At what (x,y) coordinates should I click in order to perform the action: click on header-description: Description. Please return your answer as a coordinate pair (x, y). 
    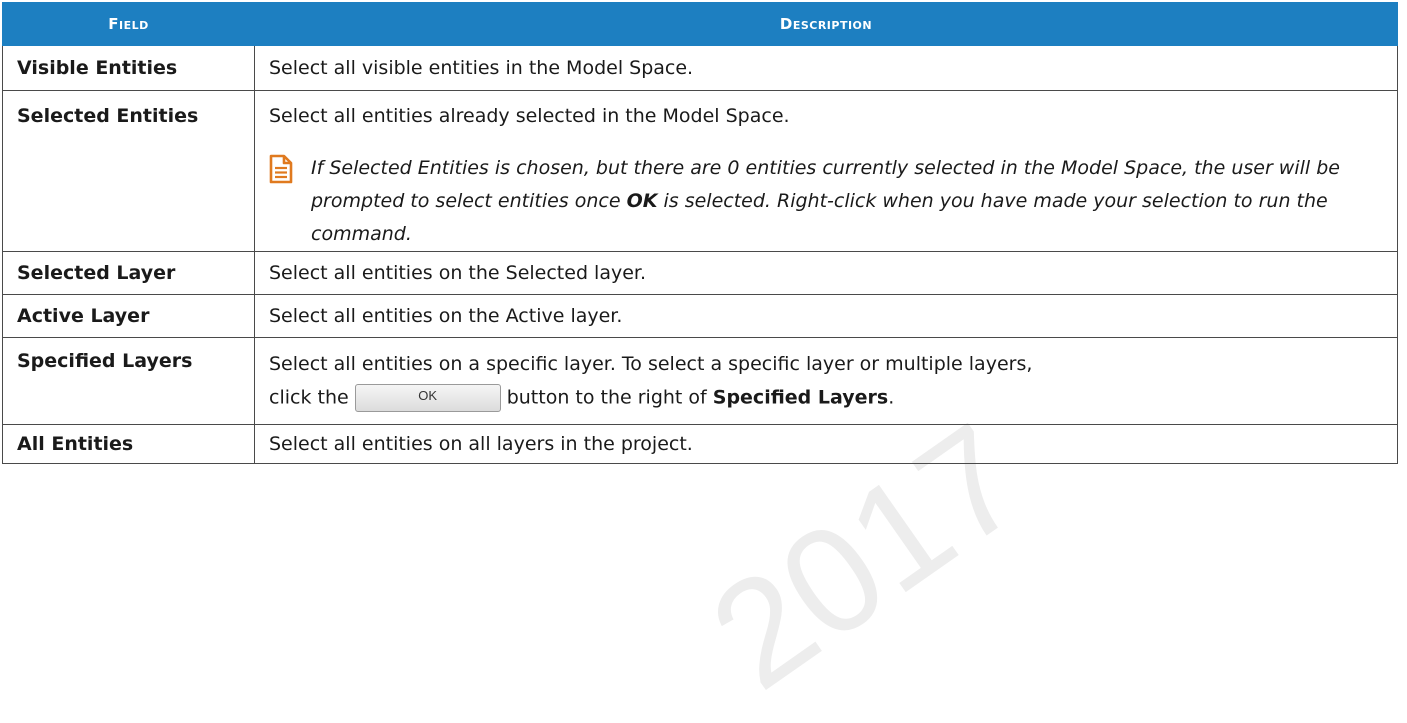
    Looking at the image, I should click on (826, 24).